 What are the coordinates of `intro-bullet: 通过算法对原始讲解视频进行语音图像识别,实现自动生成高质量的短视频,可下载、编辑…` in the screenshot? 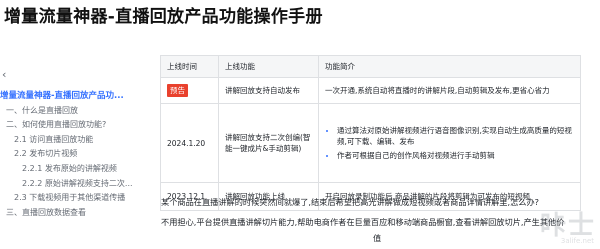 It's located at (455, 136).